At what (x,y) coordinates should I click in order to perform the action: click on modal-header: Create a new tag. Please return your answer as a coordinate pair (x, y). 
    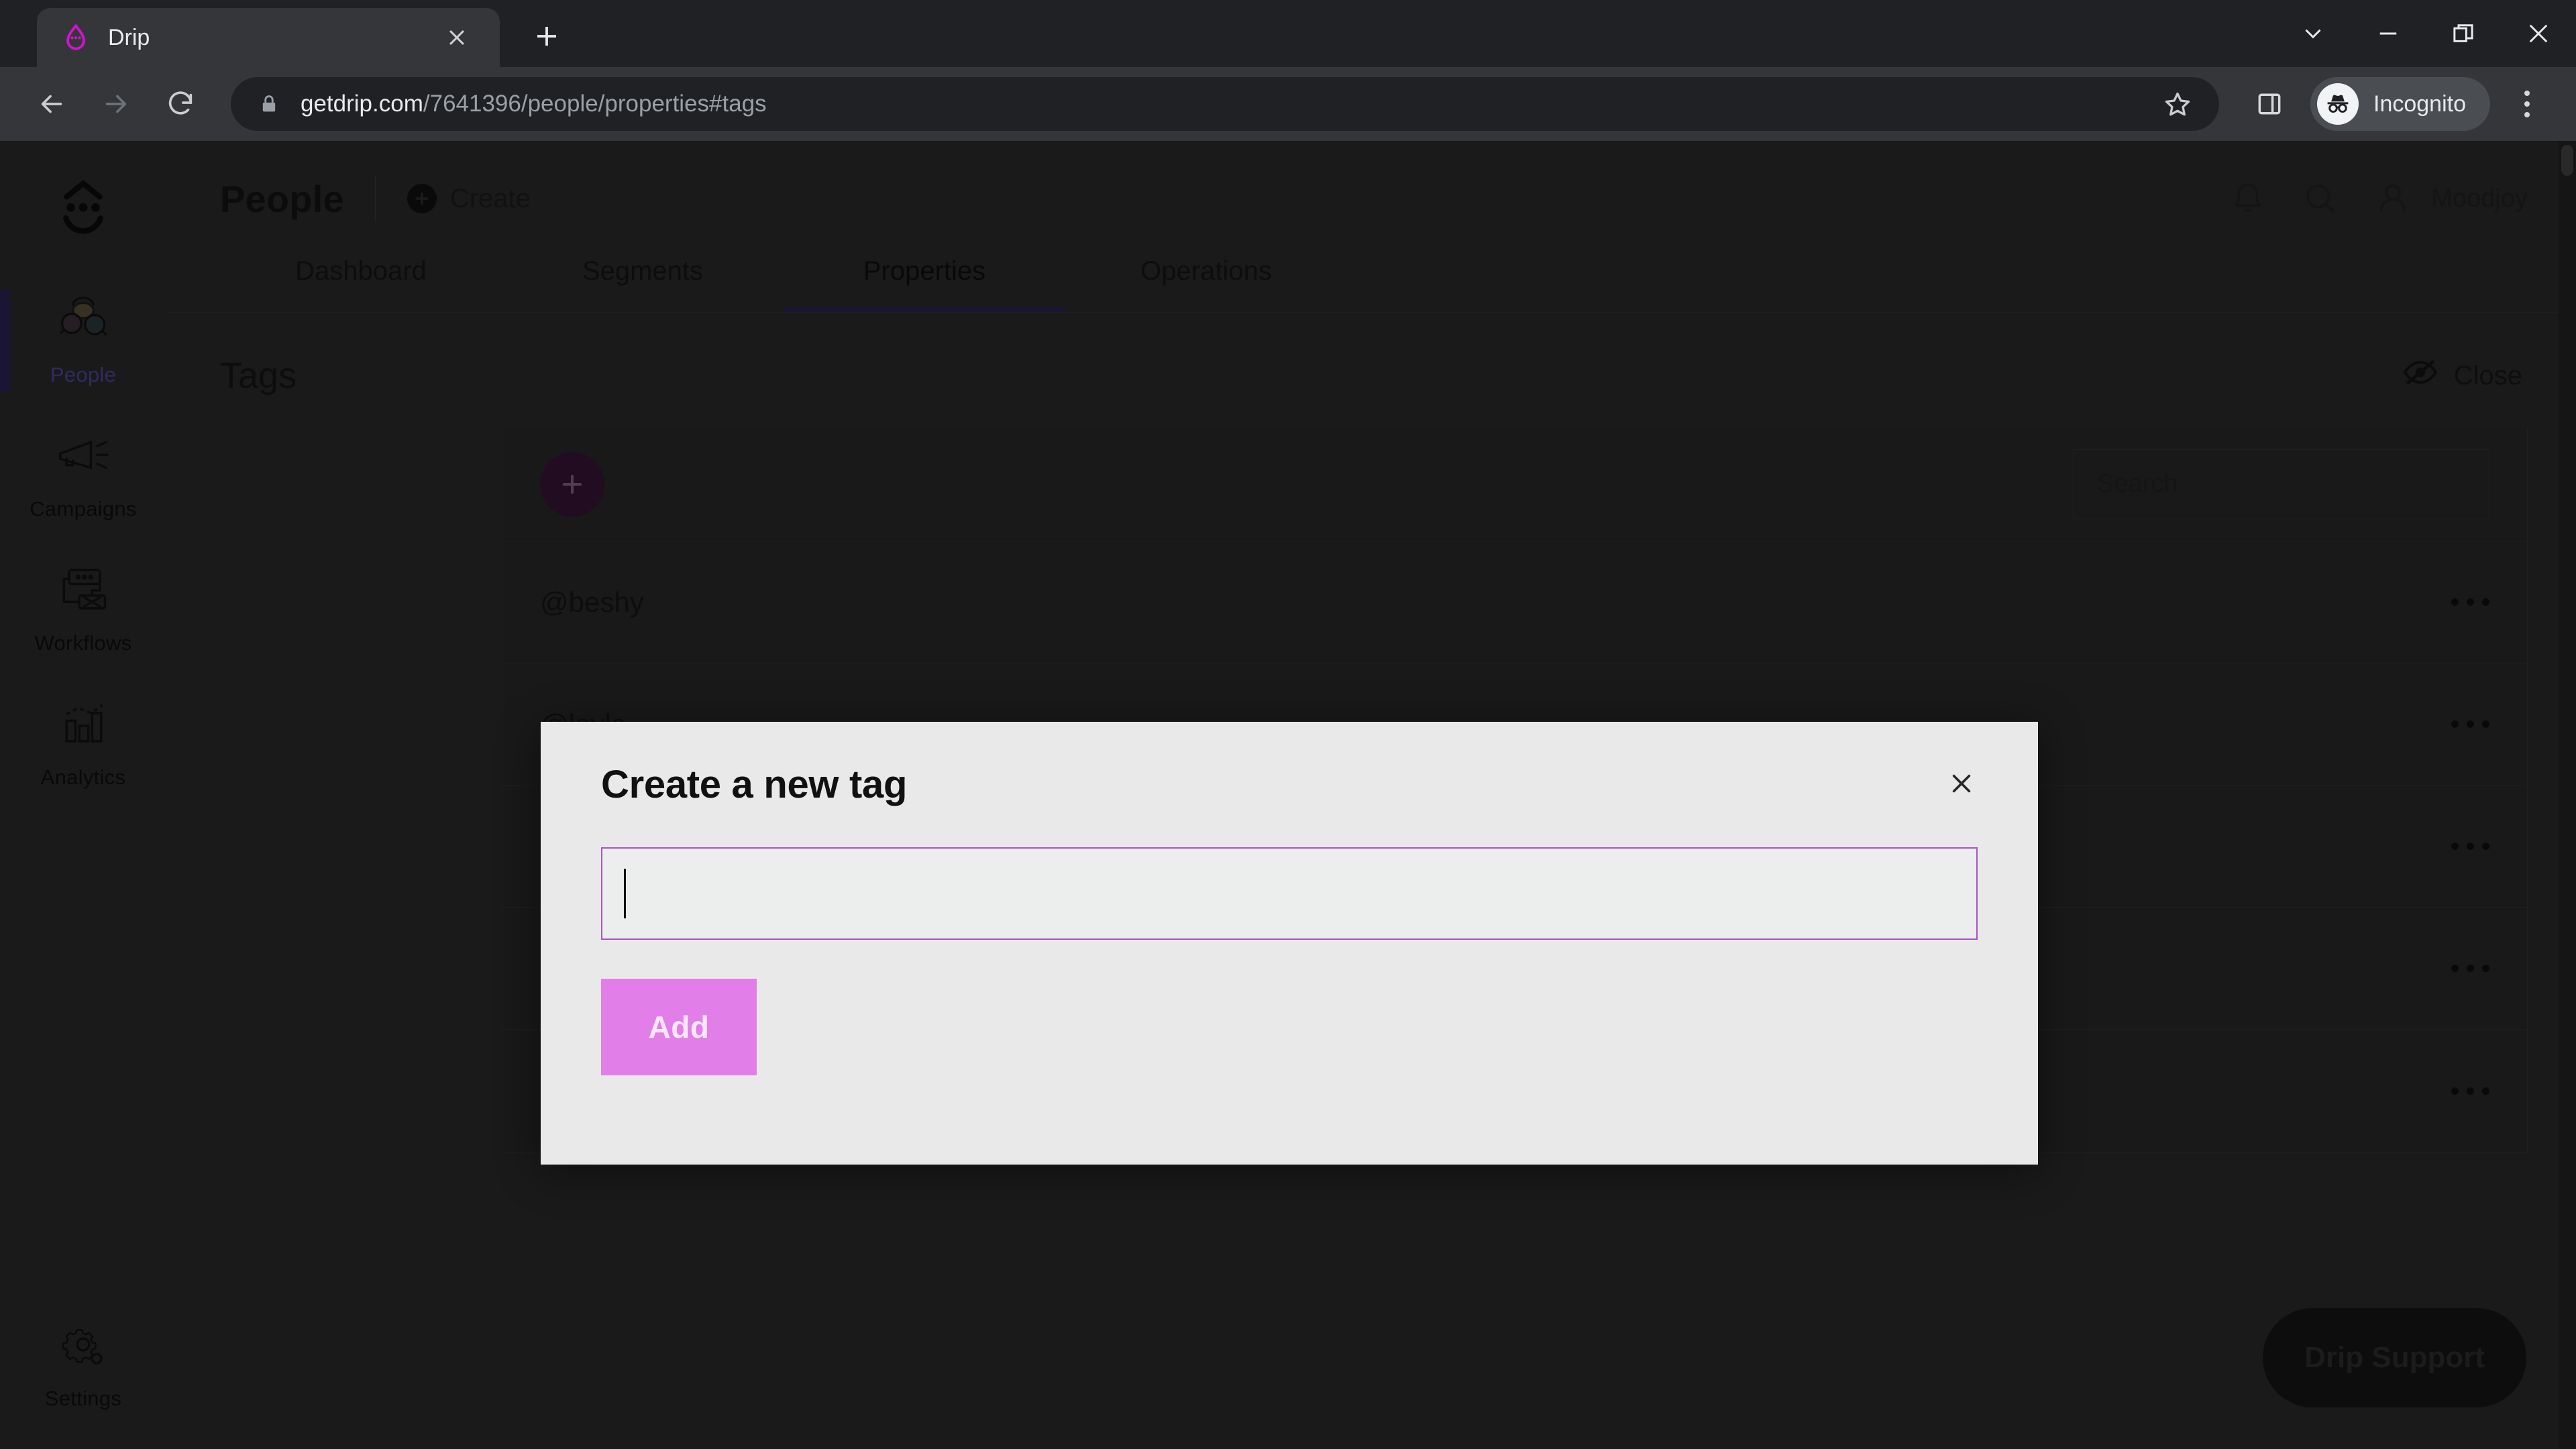
    Looking at the image, I should click on (1292, 784).